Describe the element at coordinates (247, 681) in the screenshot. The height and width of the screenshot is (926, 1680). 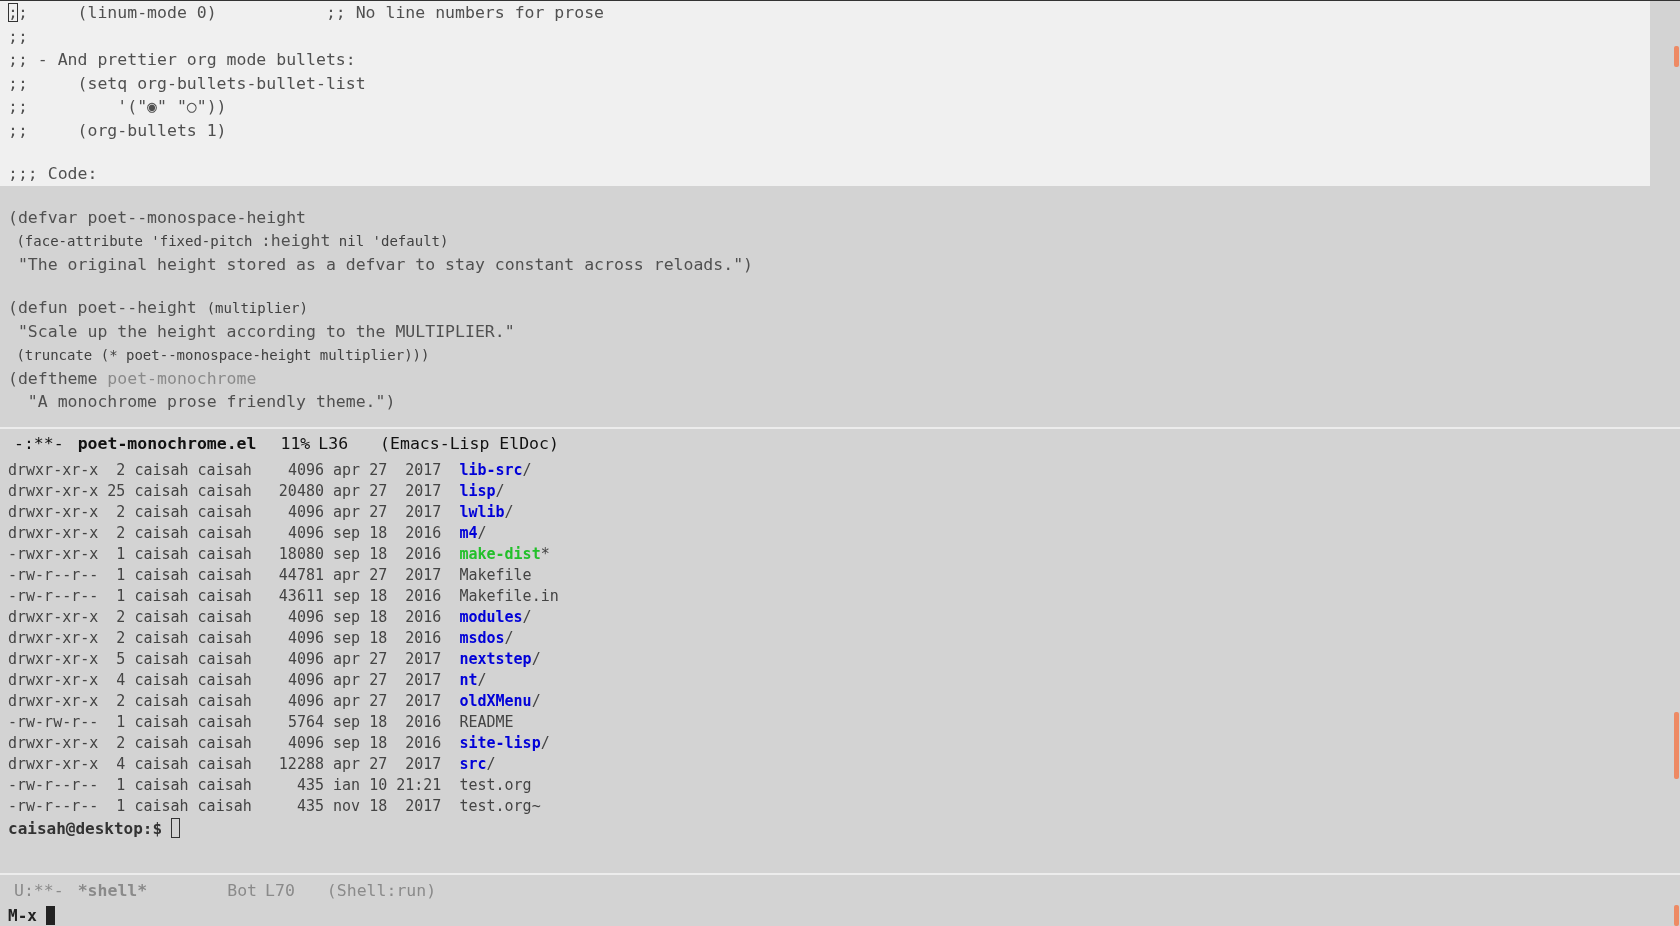
I see `listing-row-text: drwxr-xr-x 4 caisah caisah 4096 apr 27 2017 nt/` at that location.